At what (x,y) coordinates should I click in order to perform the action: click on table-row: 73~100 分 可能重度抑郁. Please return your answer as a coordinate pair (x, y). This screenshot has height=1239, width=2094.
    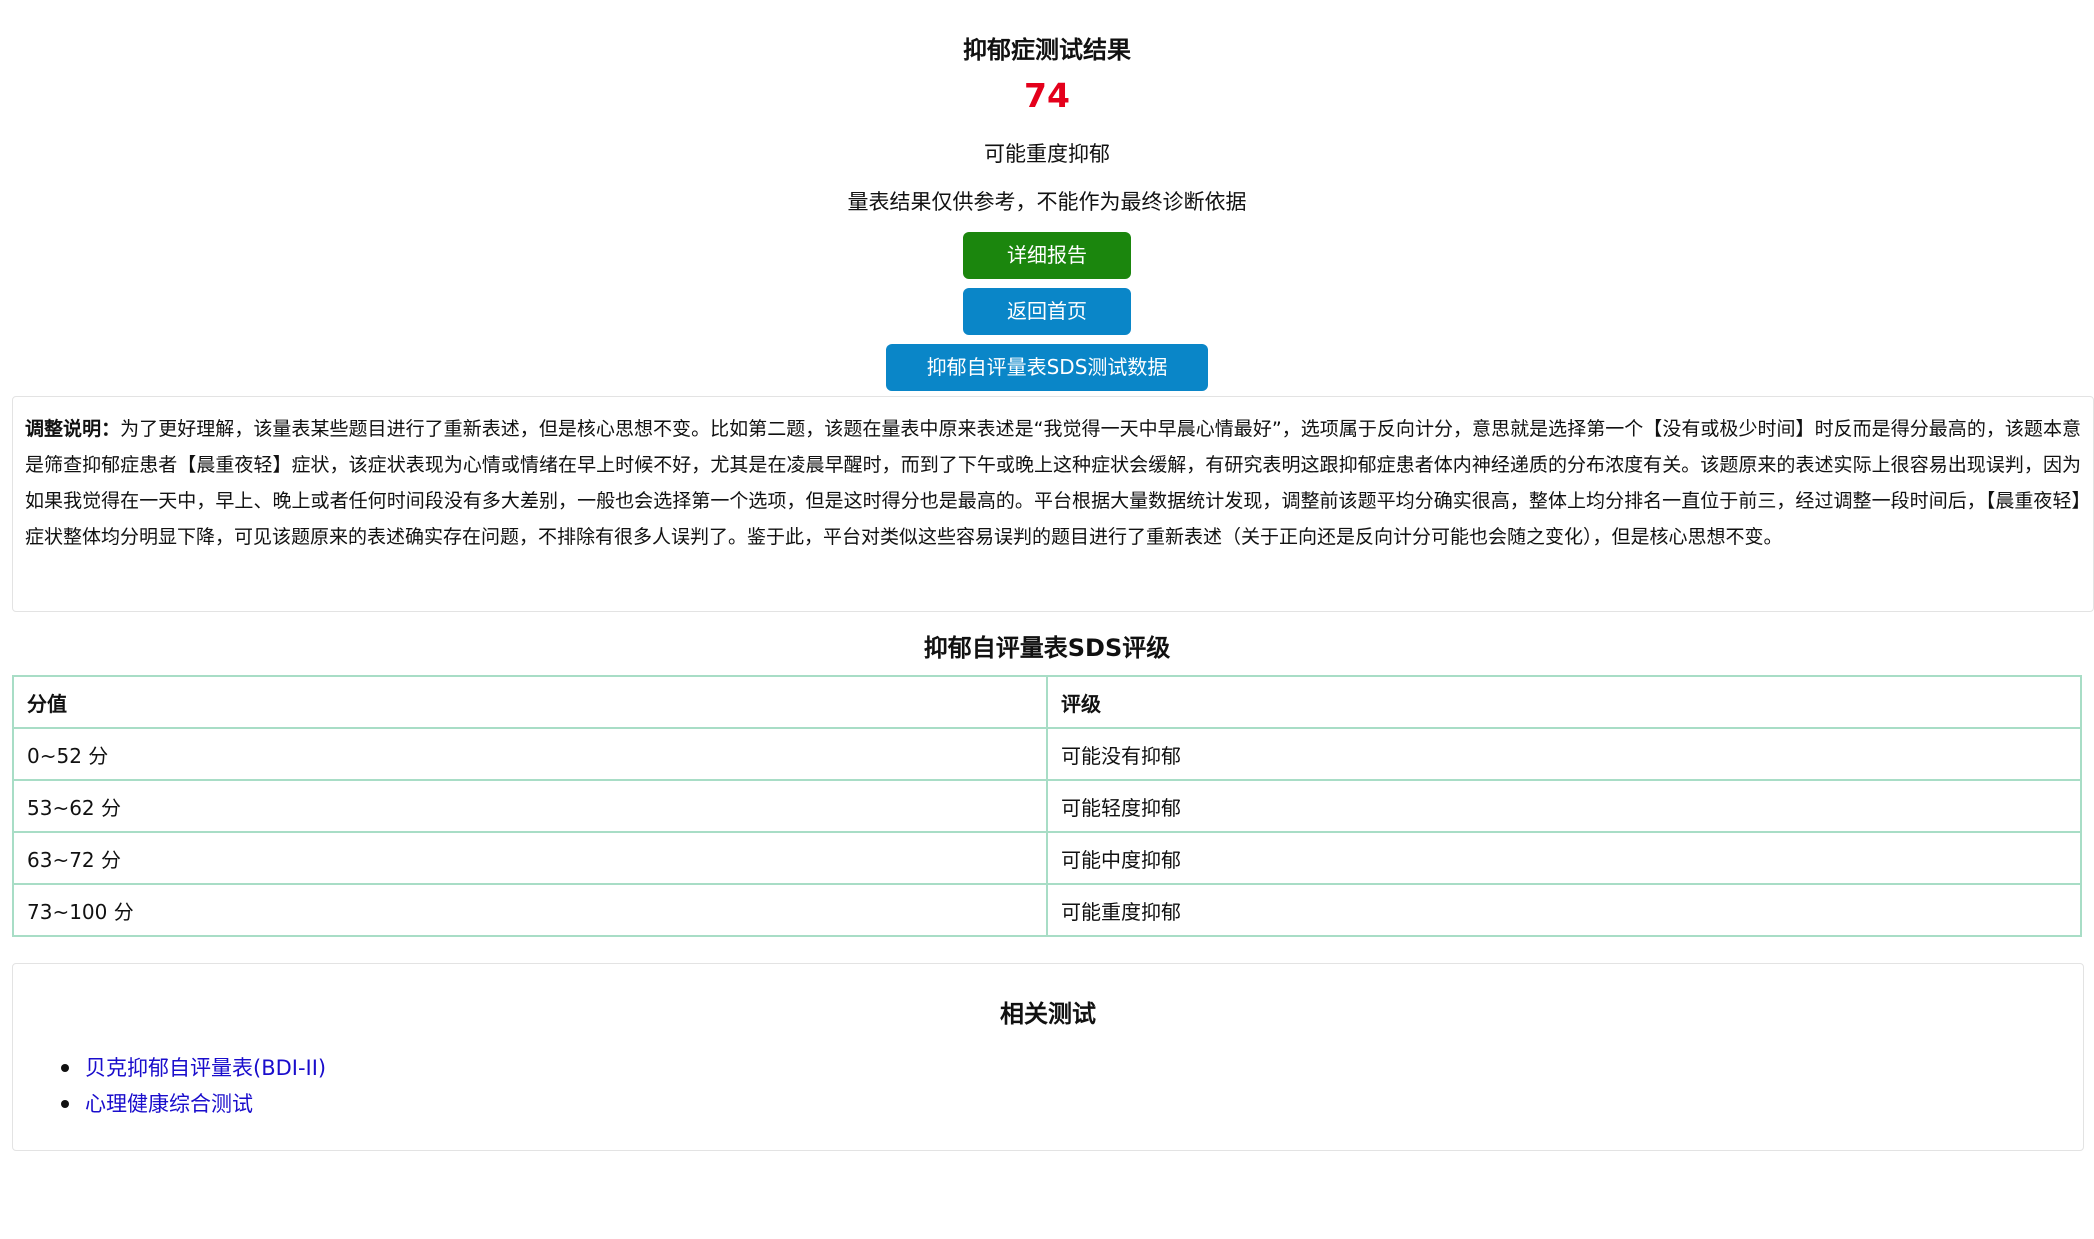
    Looking at the image, I should click on (1047, 910).